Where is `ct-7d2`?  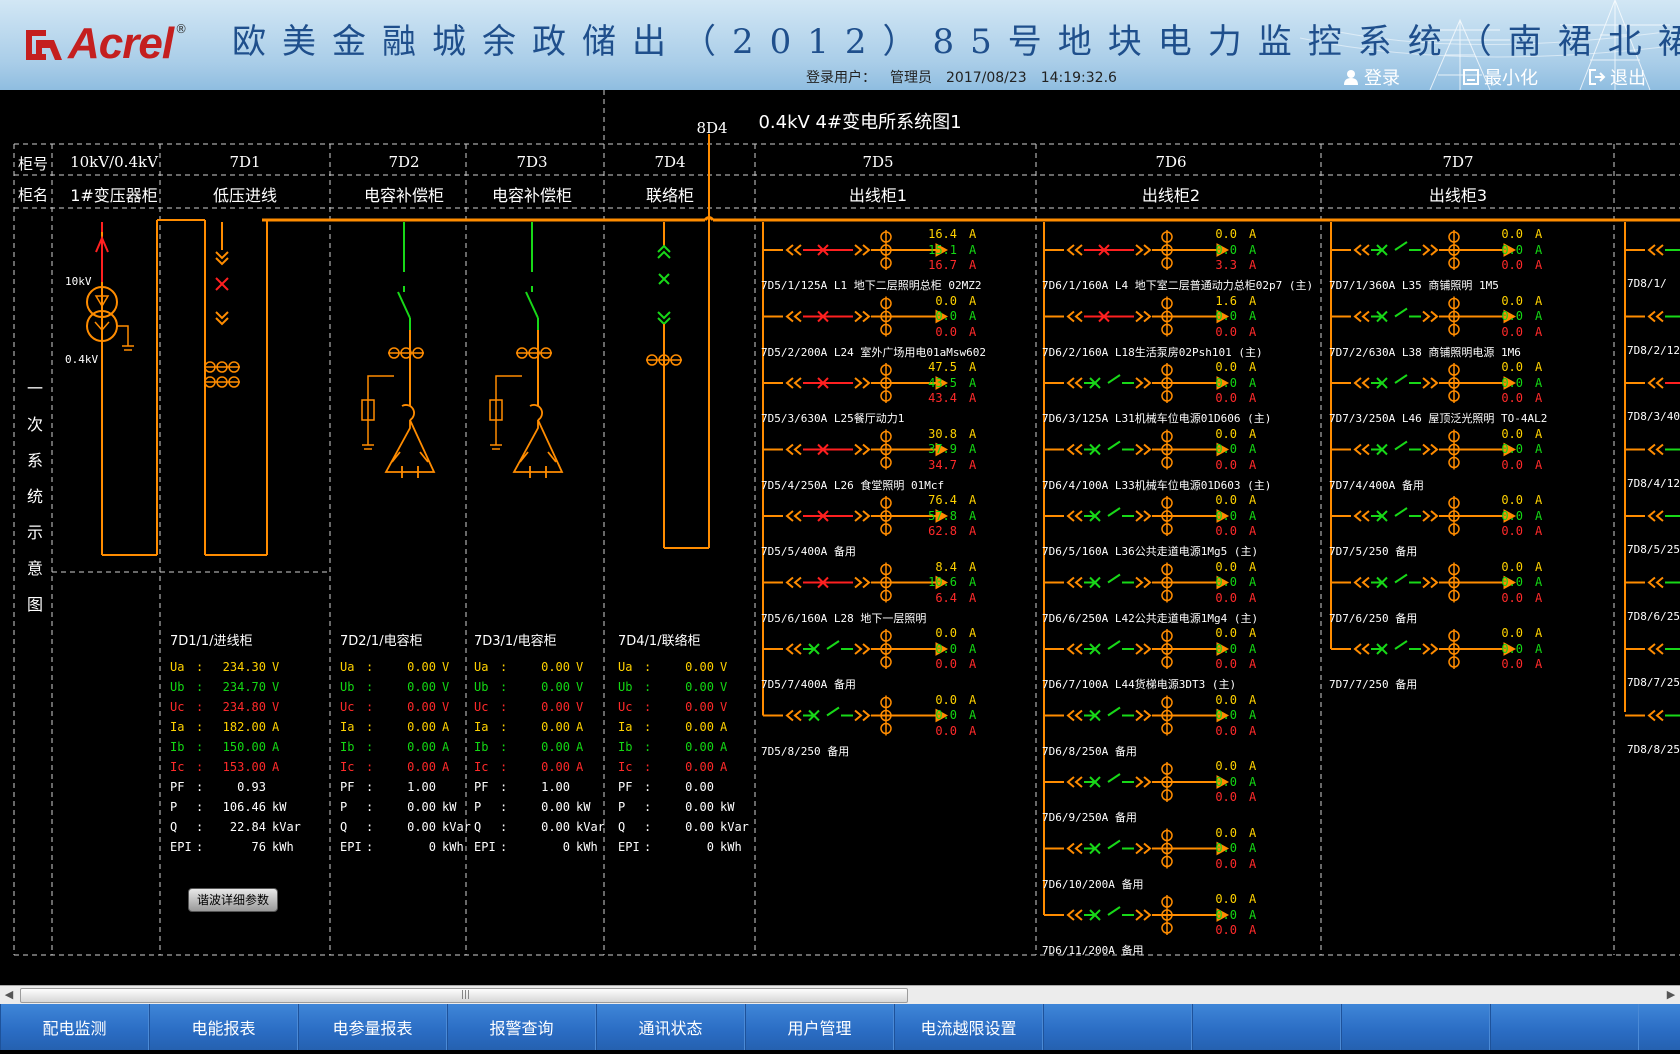
ct-7d2 is located at coordinates (406, 353).